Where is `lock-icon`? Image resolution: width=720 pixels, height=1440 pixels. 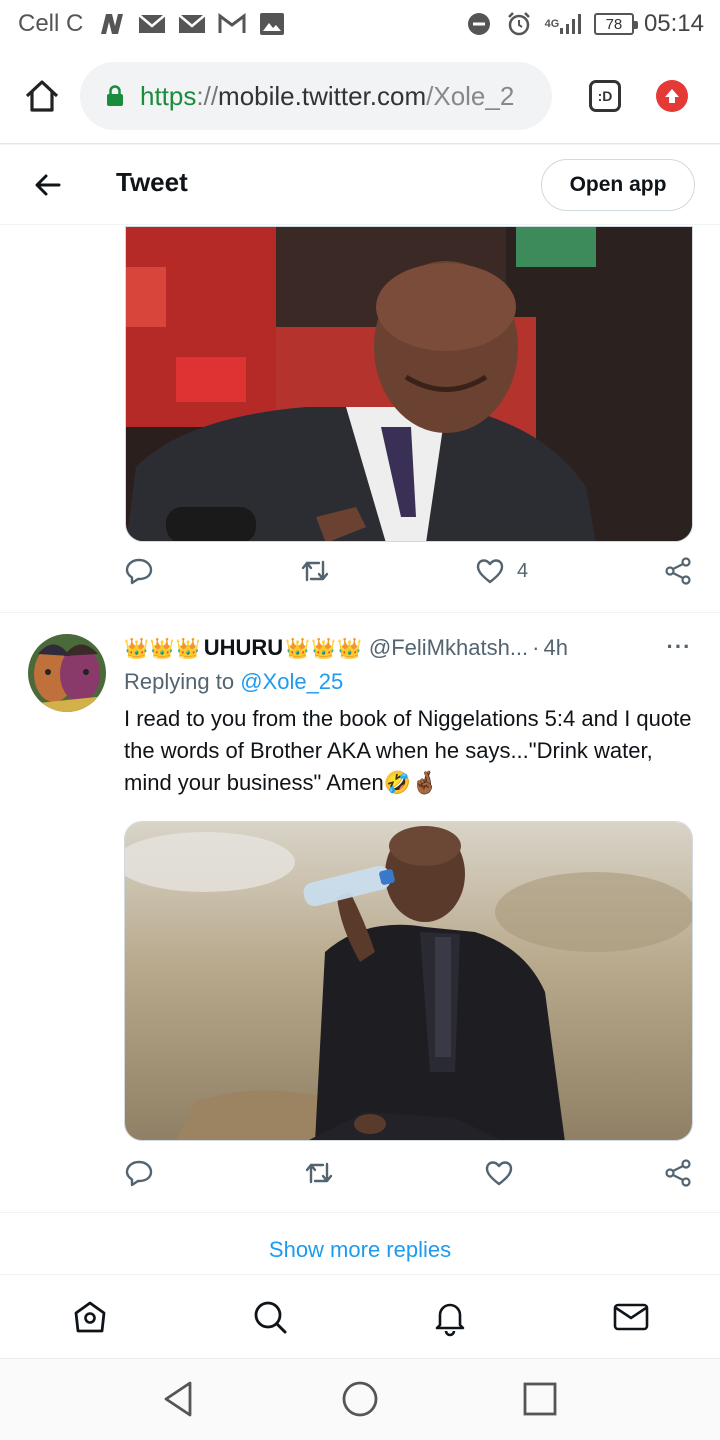 lock-icon is located at coordinates (115, 96).